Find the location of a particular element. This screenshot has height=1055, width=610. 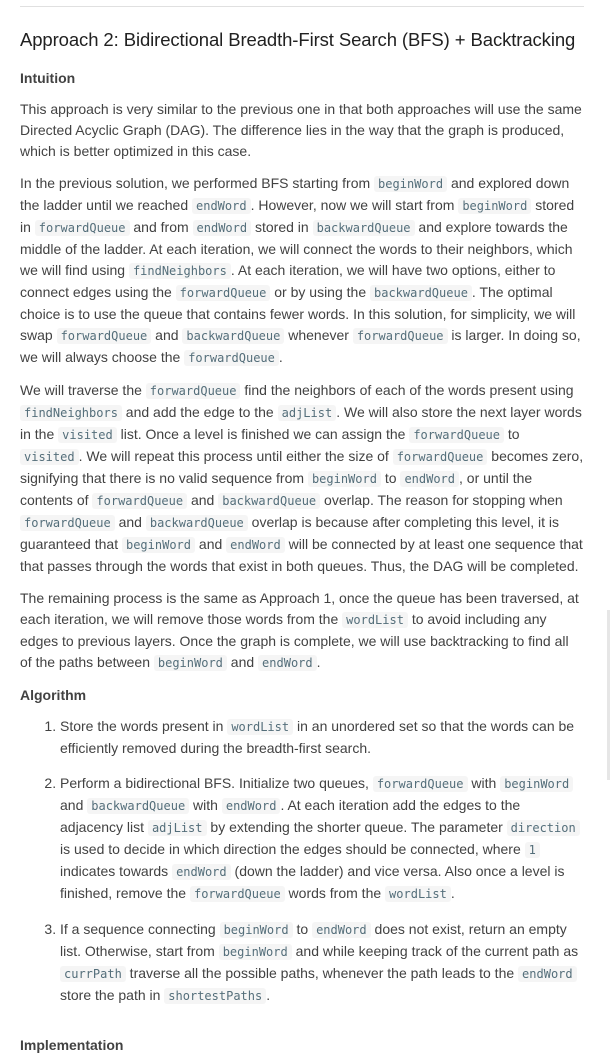

text-run: Store the words present in is located at coordinates (144, 726).